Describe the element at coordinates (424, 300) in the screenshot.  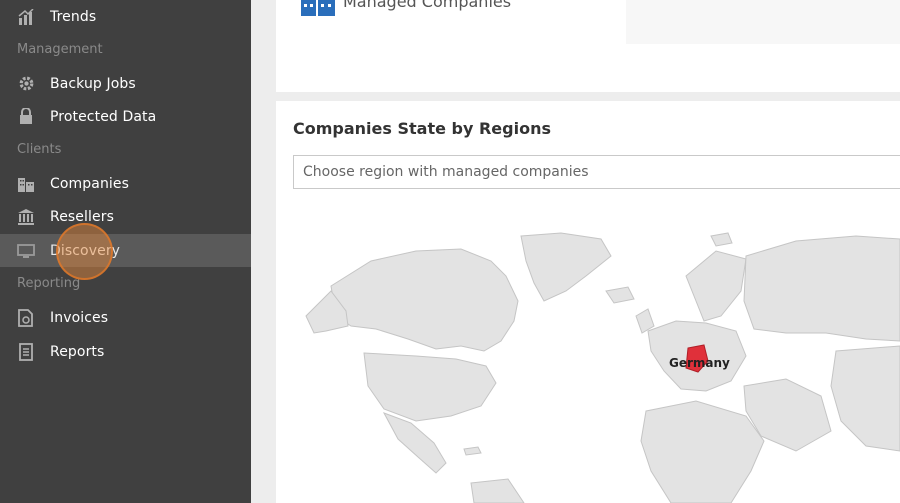
I see `map-region-canada` at that location.